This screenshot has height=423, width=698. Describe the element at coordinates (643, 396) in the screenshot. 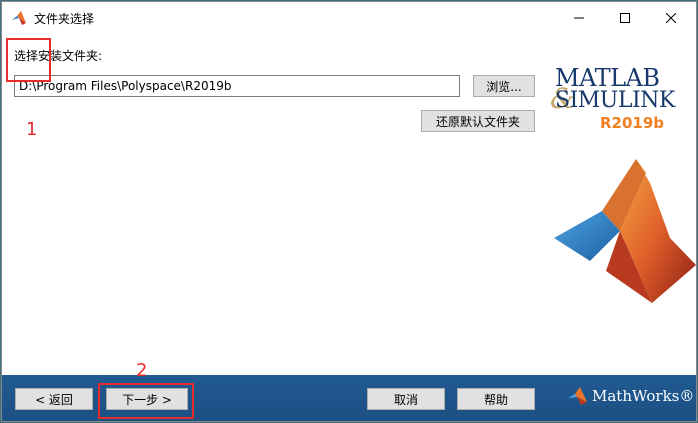

I see `mathworks-text: MathWorks®` at that location.